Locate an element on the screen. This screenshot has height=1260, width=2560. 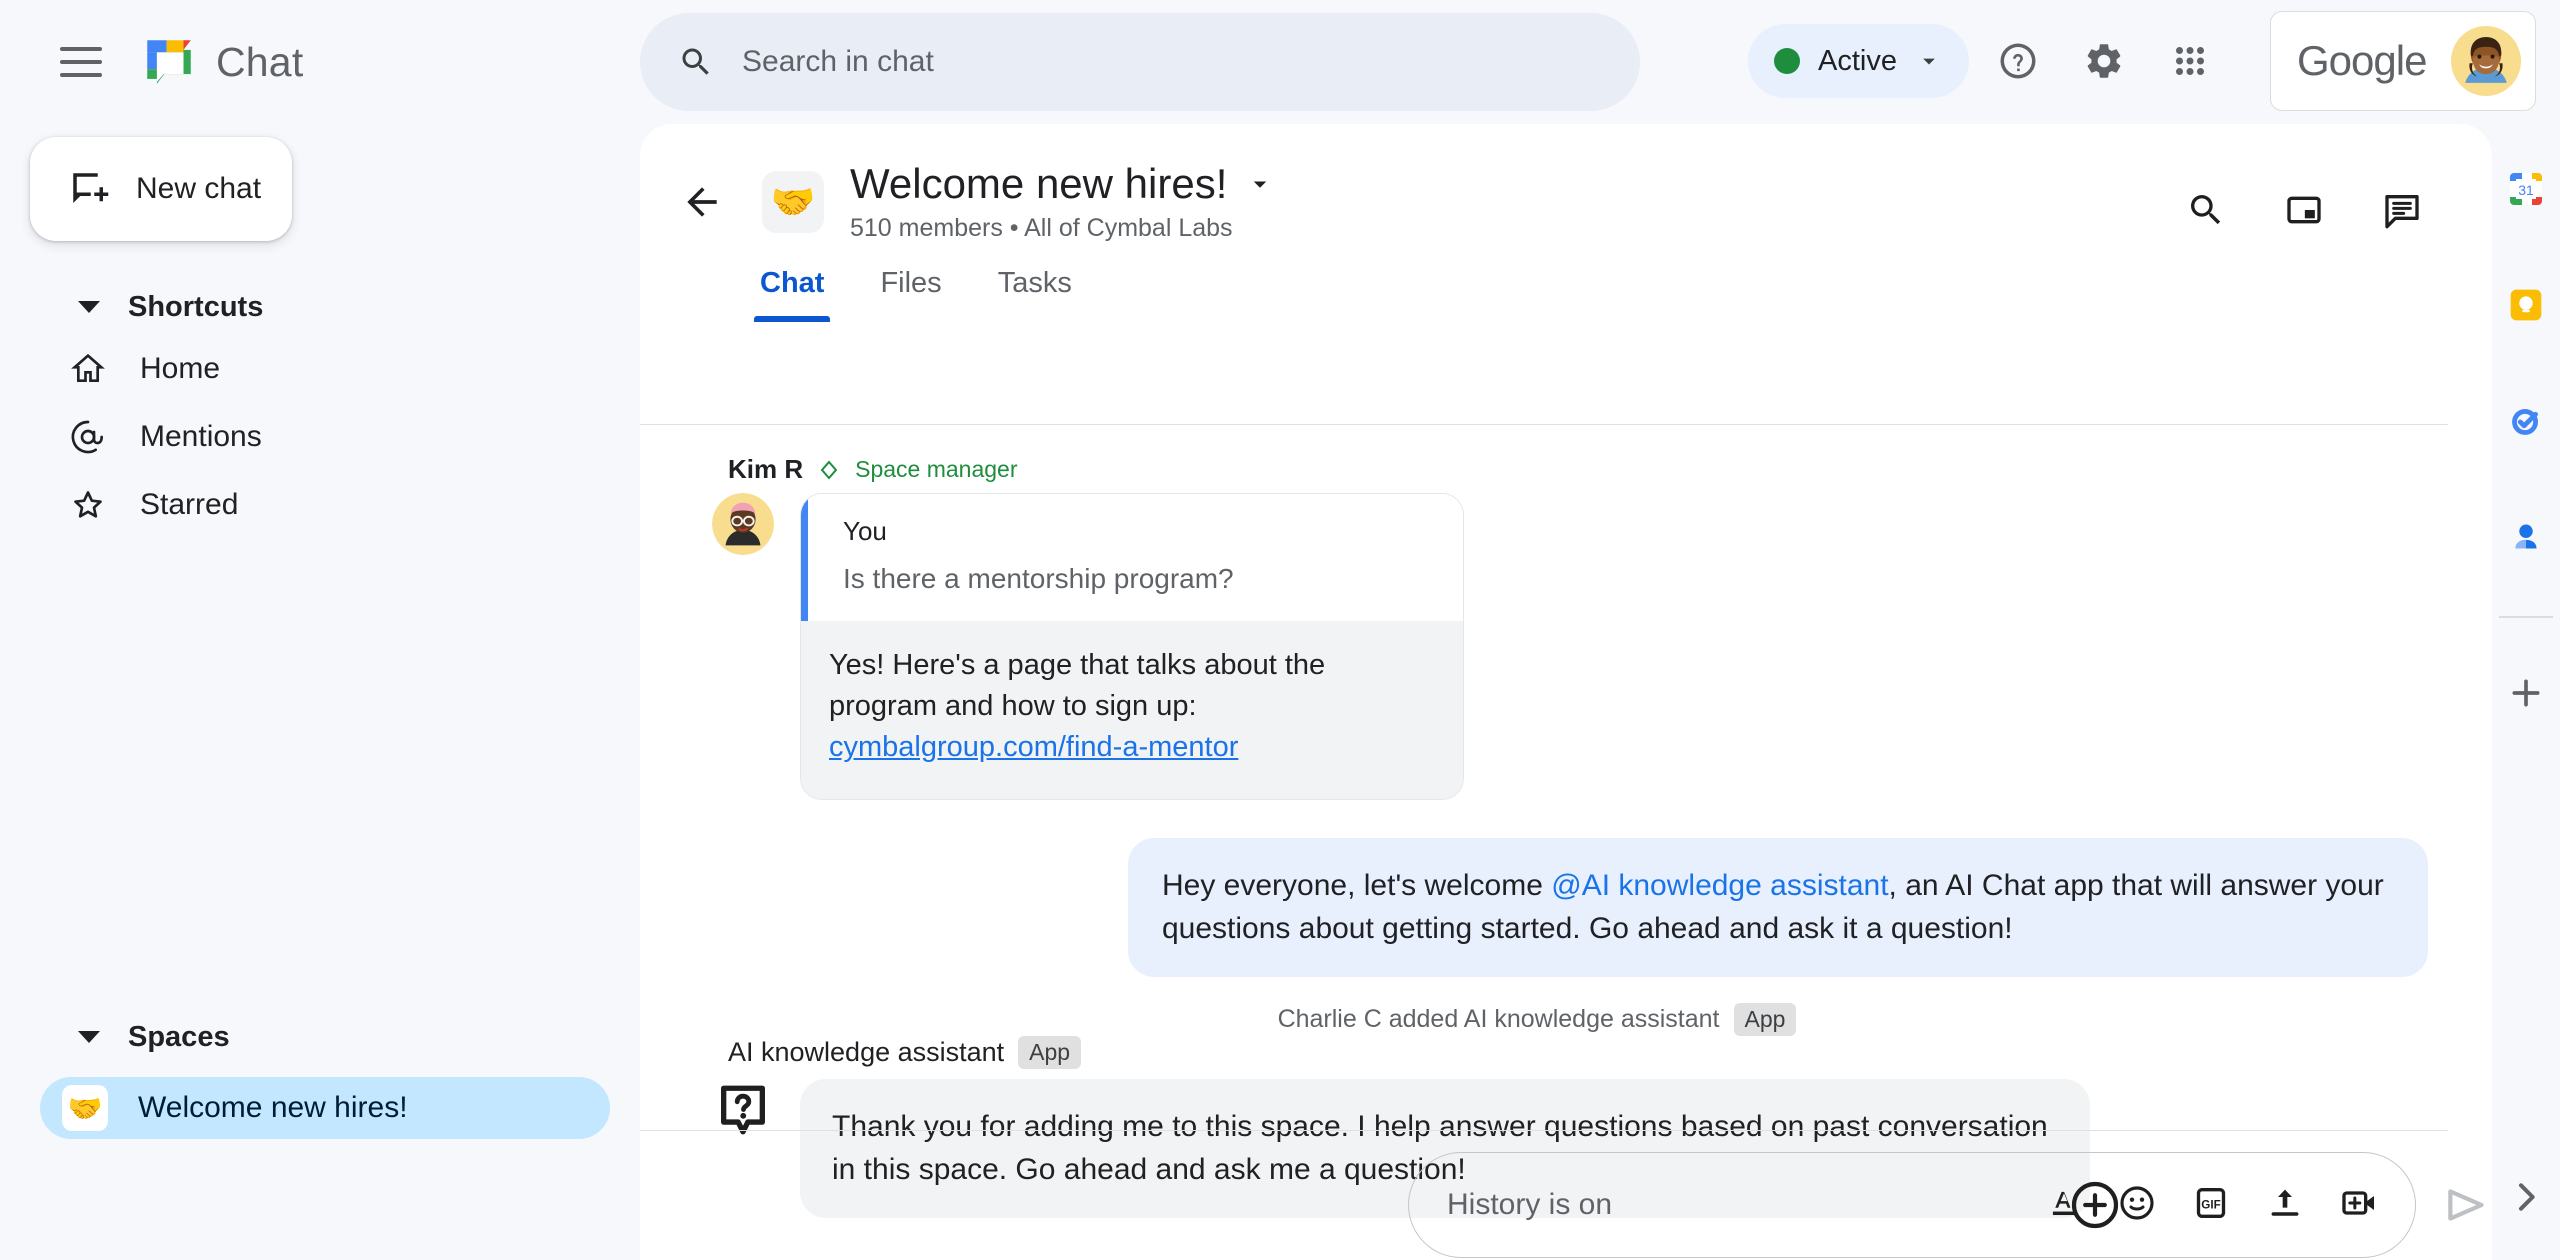
space-avatar-icon: 🤝 is located at coordinates (793, 201).